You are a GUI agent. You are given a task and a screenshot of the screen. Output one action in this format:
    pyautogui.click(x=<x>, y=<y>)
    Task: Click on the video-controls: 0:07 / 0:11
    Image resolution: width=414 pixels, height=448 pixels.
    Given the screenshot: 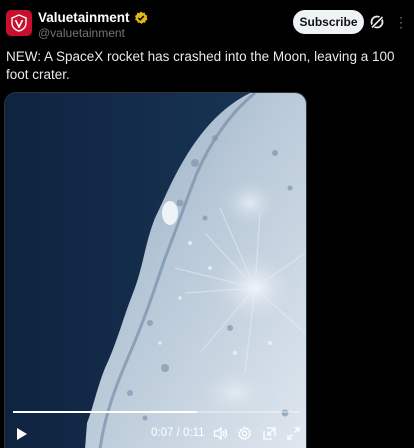 What is the action you would take?
    pyautogui.click(x=155, y=434)
    